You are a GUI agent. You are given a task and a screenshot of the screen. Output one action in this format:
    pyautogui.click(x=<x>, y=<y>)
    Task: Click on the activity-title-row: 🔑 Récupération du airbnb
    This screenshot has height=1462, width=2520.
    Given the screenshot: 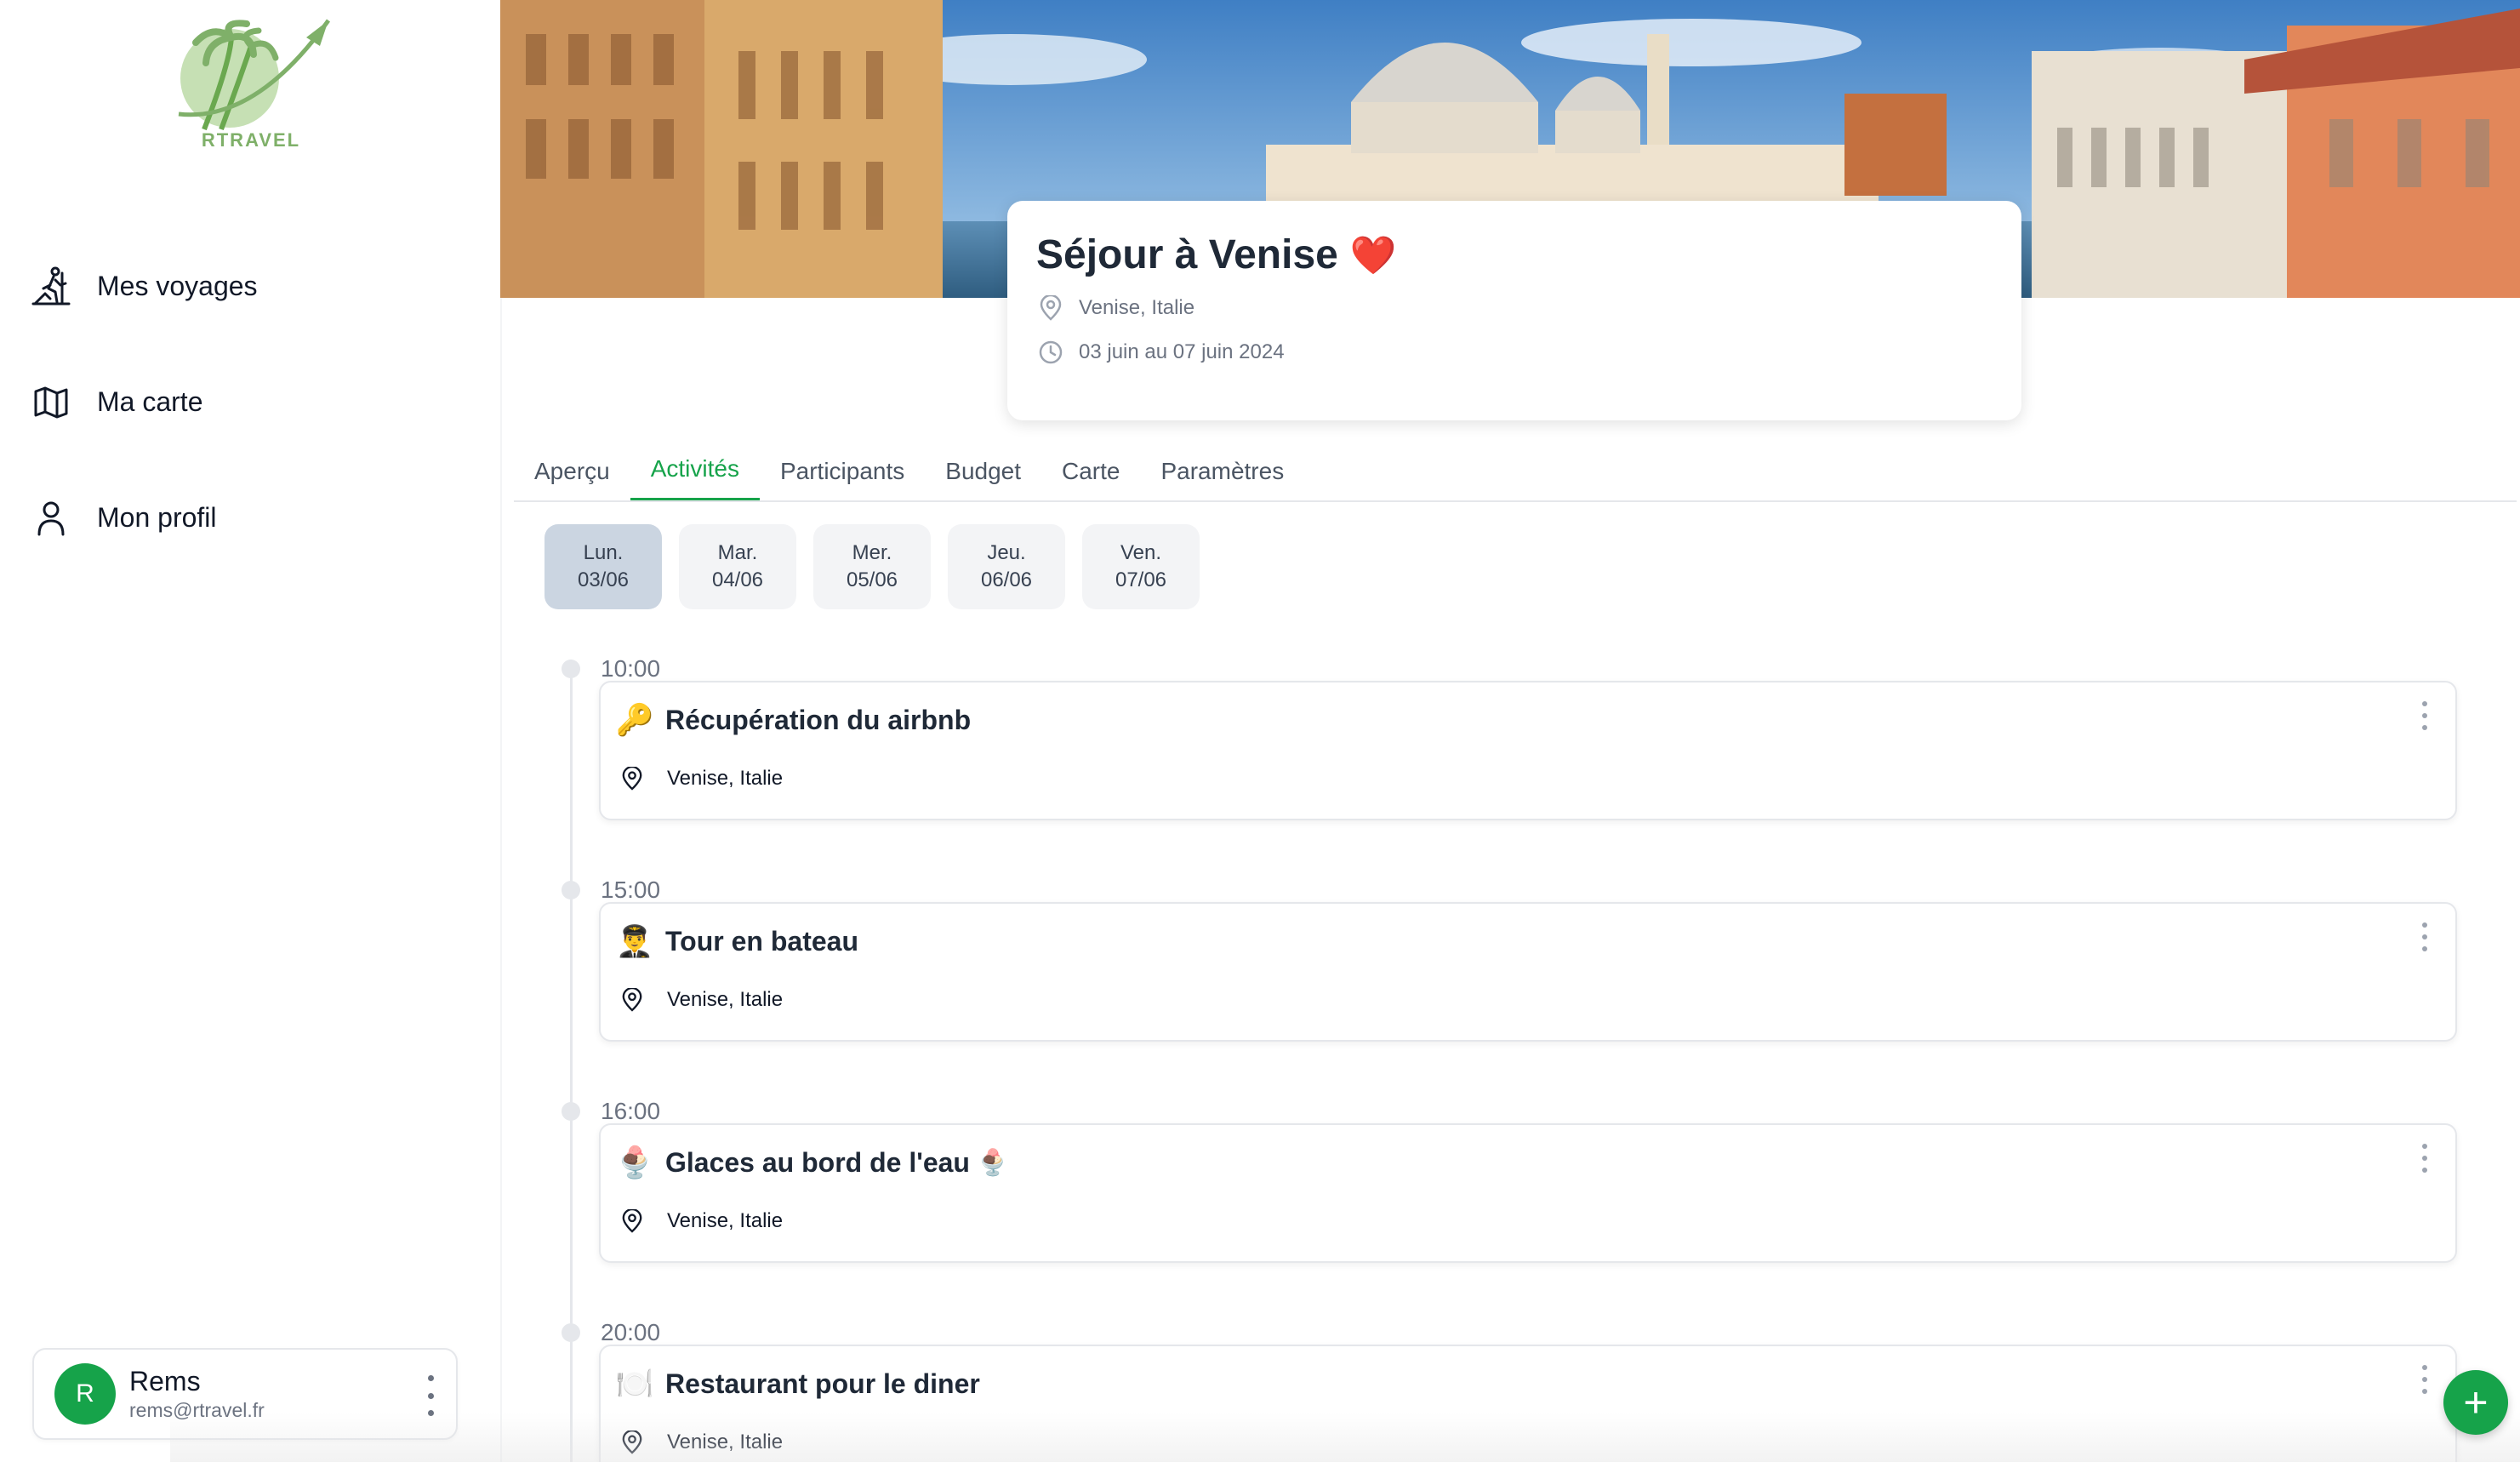 What is the action you would take?
    pyautogui.click(x=793, y=720)
    